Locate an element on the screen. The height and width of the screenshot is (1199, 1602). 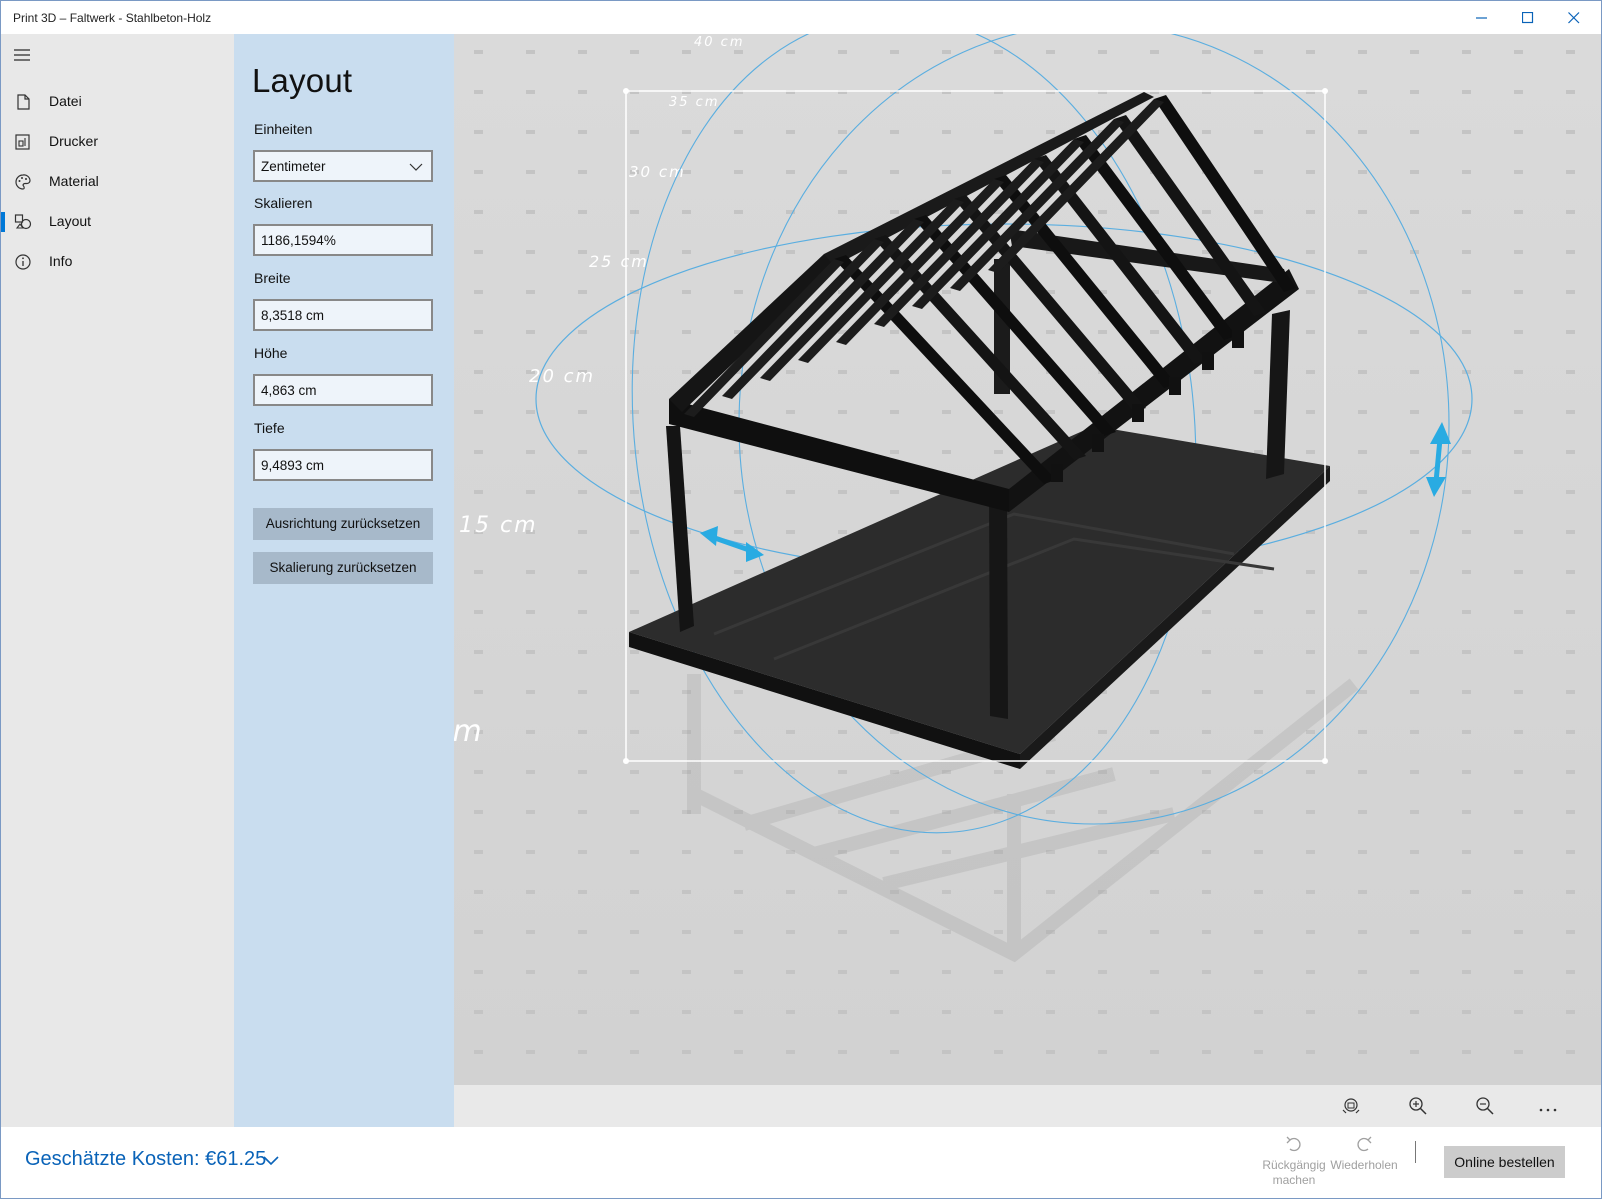
shapes-icon is located at coordinates (23, 222).